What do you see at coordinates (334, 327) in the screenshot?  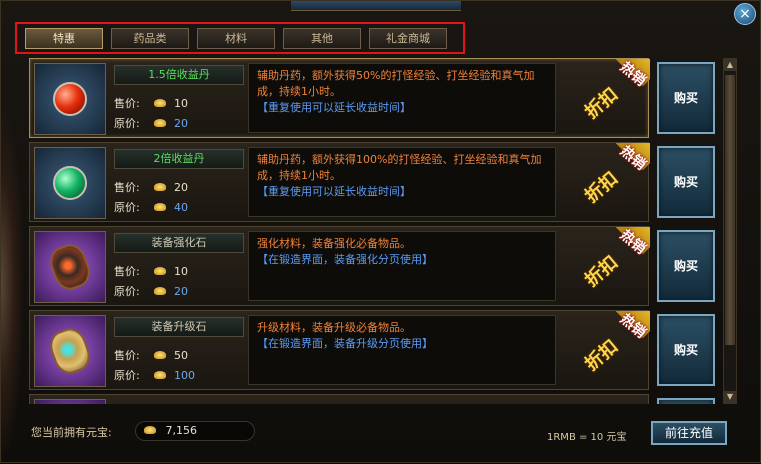 I see `description-text: 升级材料，装备升级必备物品。` at bounding box center [334, 327].